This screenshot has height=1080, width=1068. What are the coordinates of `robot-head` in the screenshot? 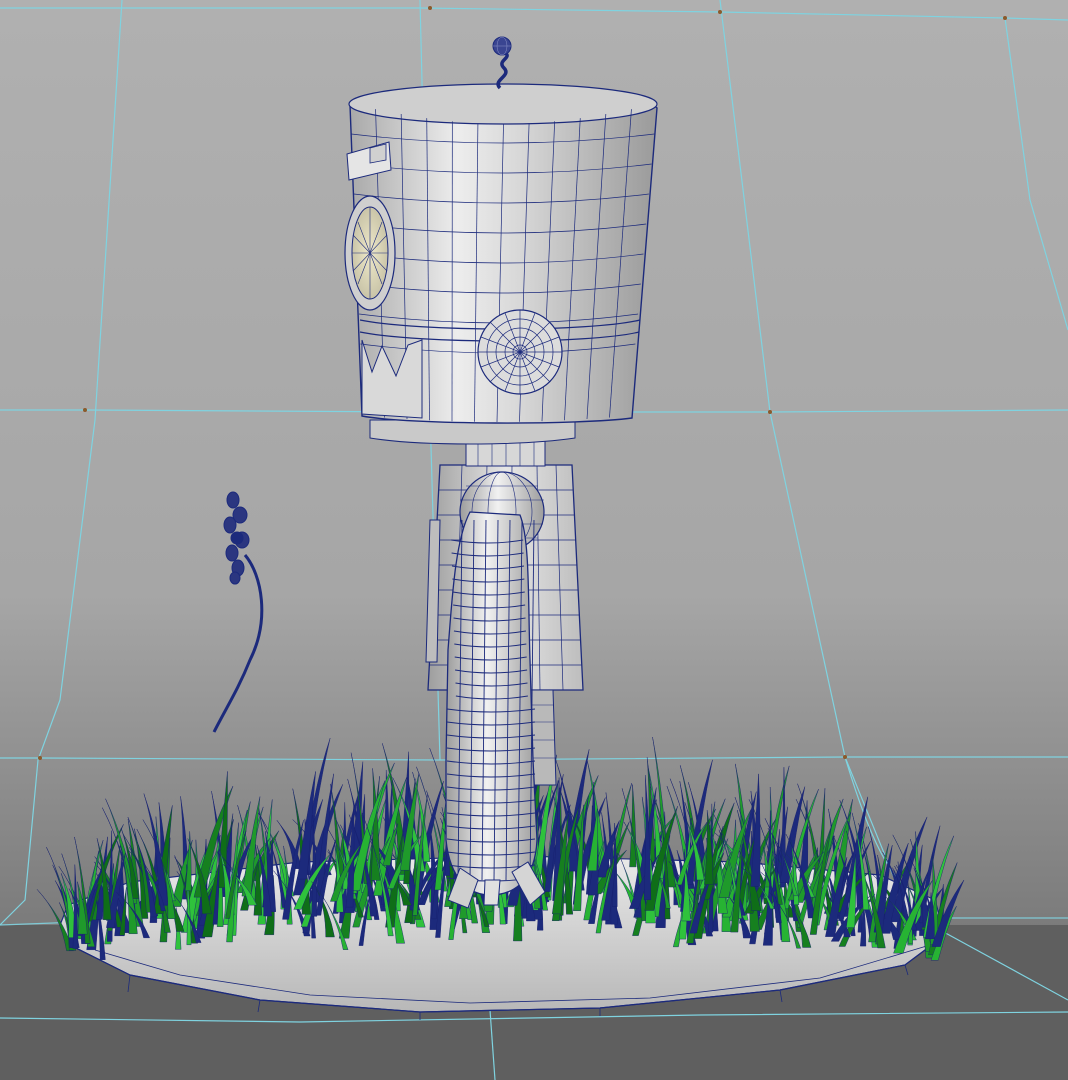 It's located at (501, 264).